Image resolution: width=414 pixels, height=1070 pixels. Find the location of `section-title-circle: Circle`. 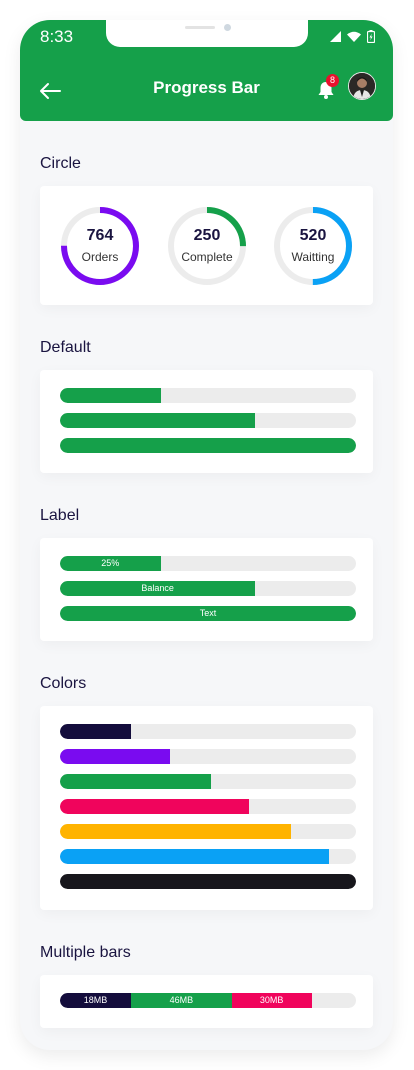

section-title-circle: Circle is located at coordinates (60, 163).